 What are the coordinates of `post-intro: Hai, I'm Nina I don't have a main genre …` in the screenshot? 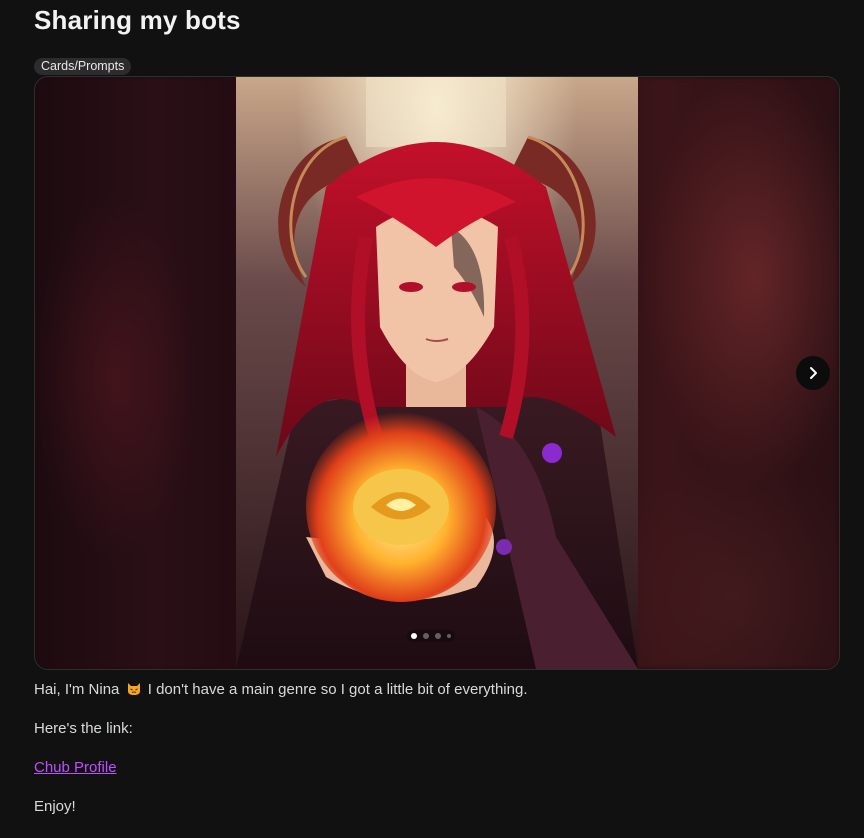 It's located at (281, 689).